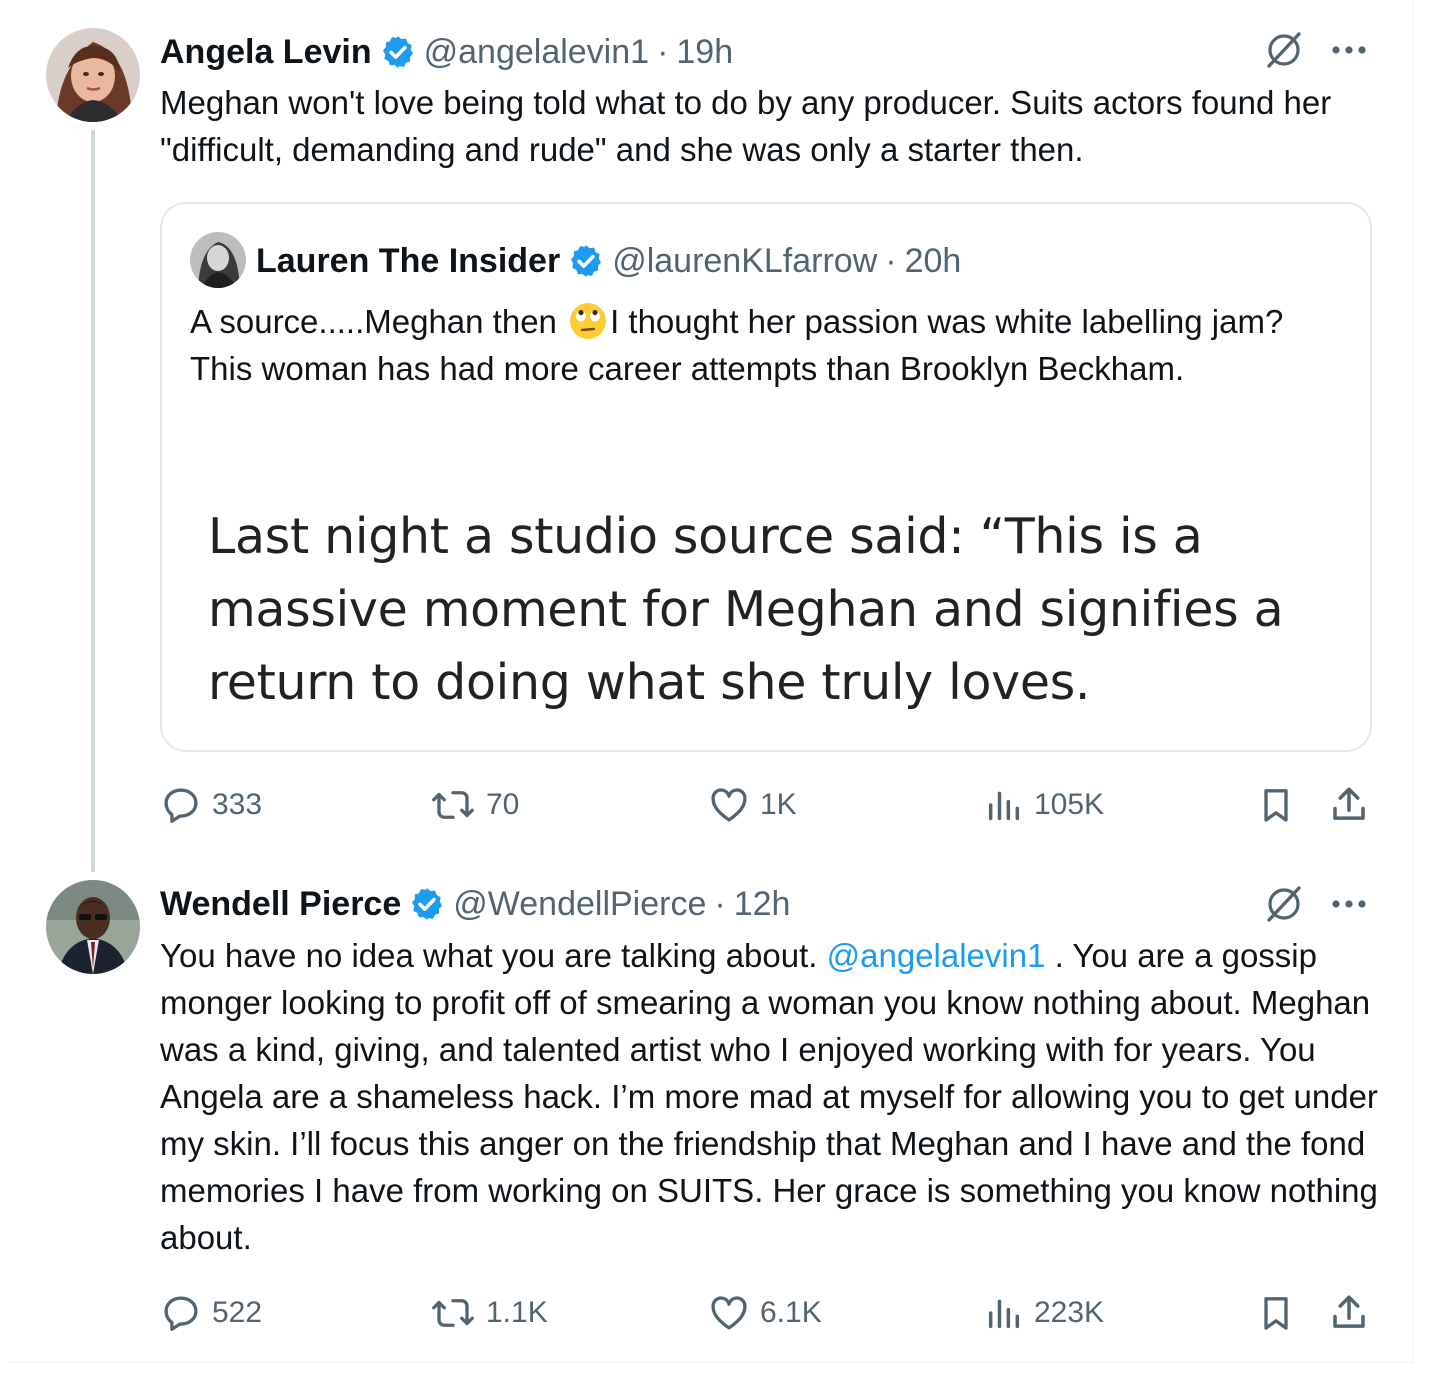 The height and width of the screenshot is (1387, 1440). Describe the element at coordinates (1069, 1312) in the screenshot. I see `views-count: 223K` at that location.